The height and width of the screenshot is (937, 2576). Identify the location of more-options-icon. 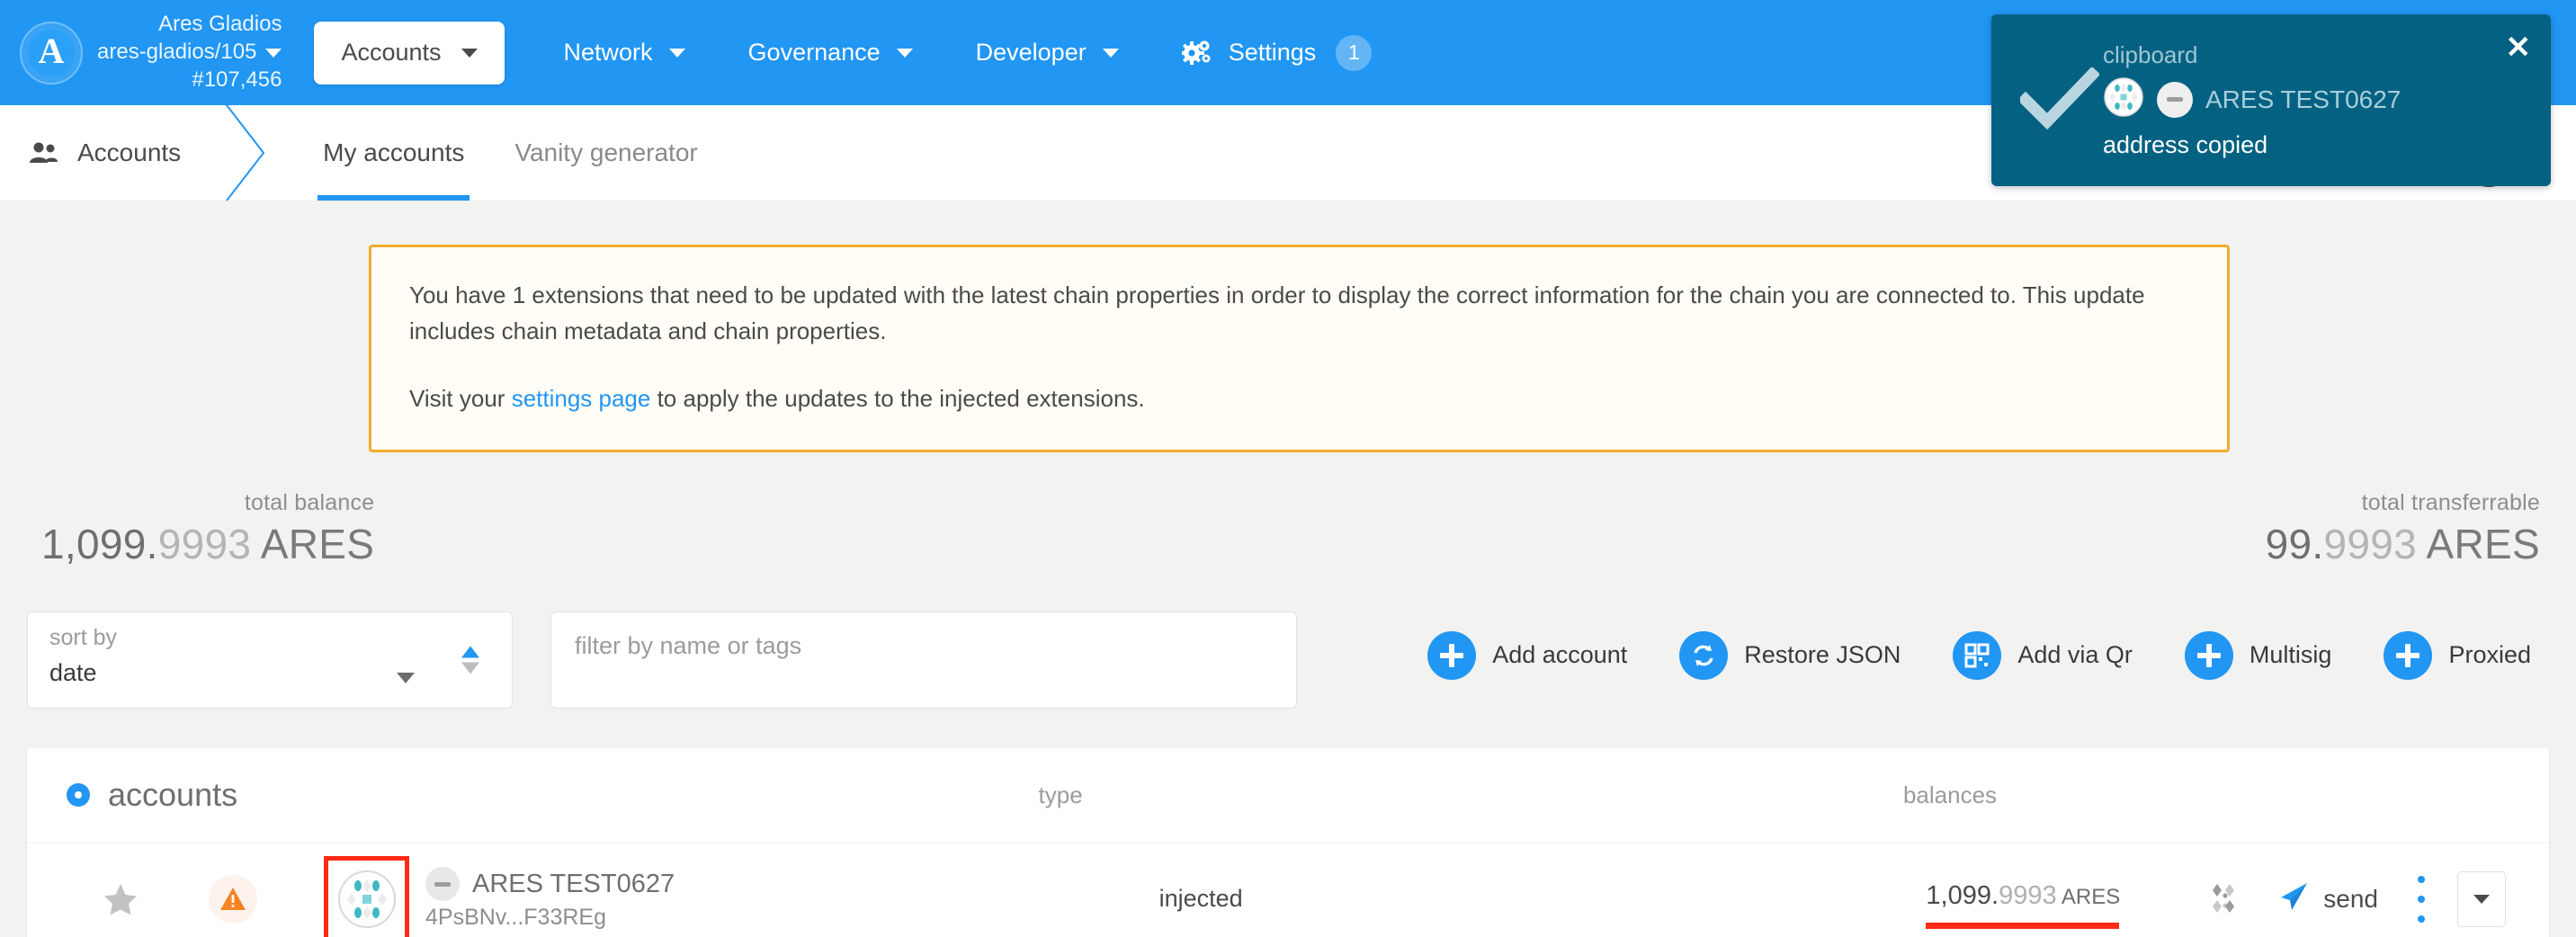
(2421, 899).